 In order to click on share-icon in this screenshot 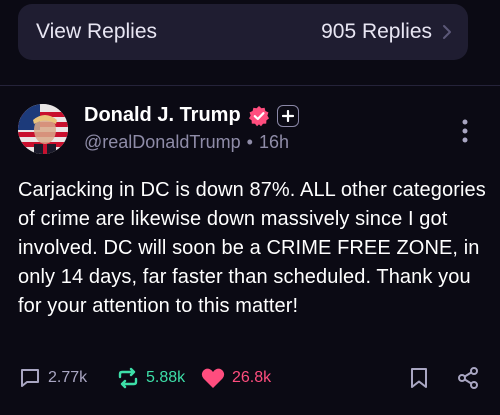, I will do `click(468, 378)`.